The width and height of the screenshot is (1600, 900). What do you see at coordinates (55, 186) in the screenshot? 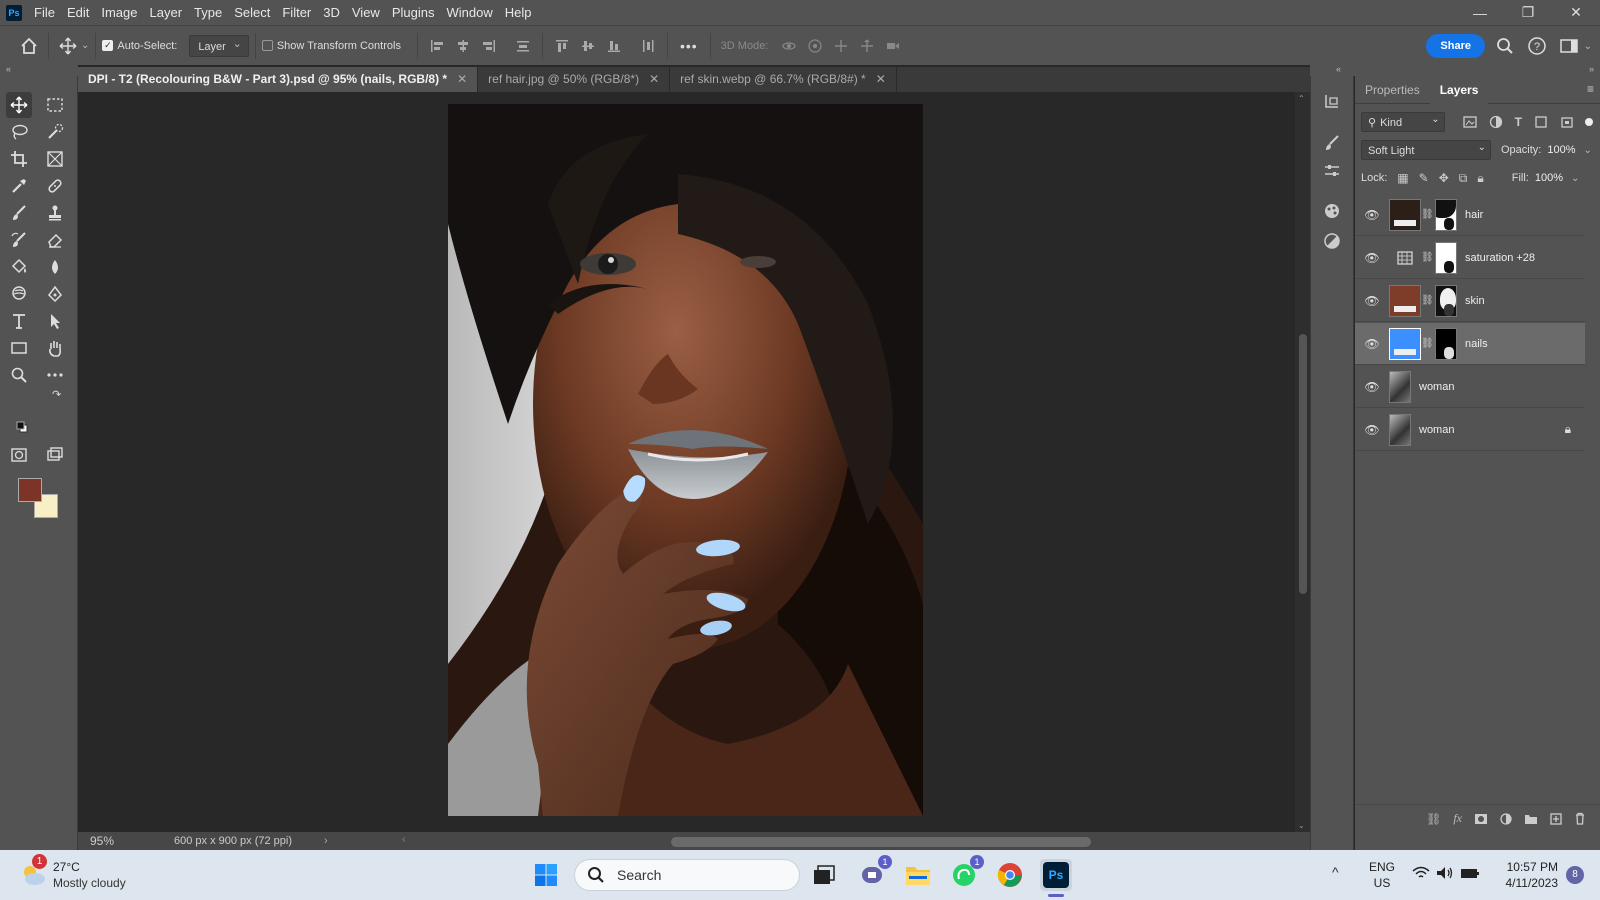
I see `healing-brush-tool-icon` at bounding box center [55, 186].